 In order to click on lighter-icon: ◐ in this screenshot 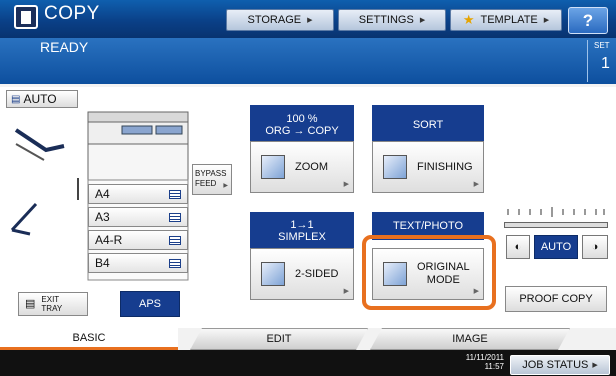, I will do `click(518, 247)`.